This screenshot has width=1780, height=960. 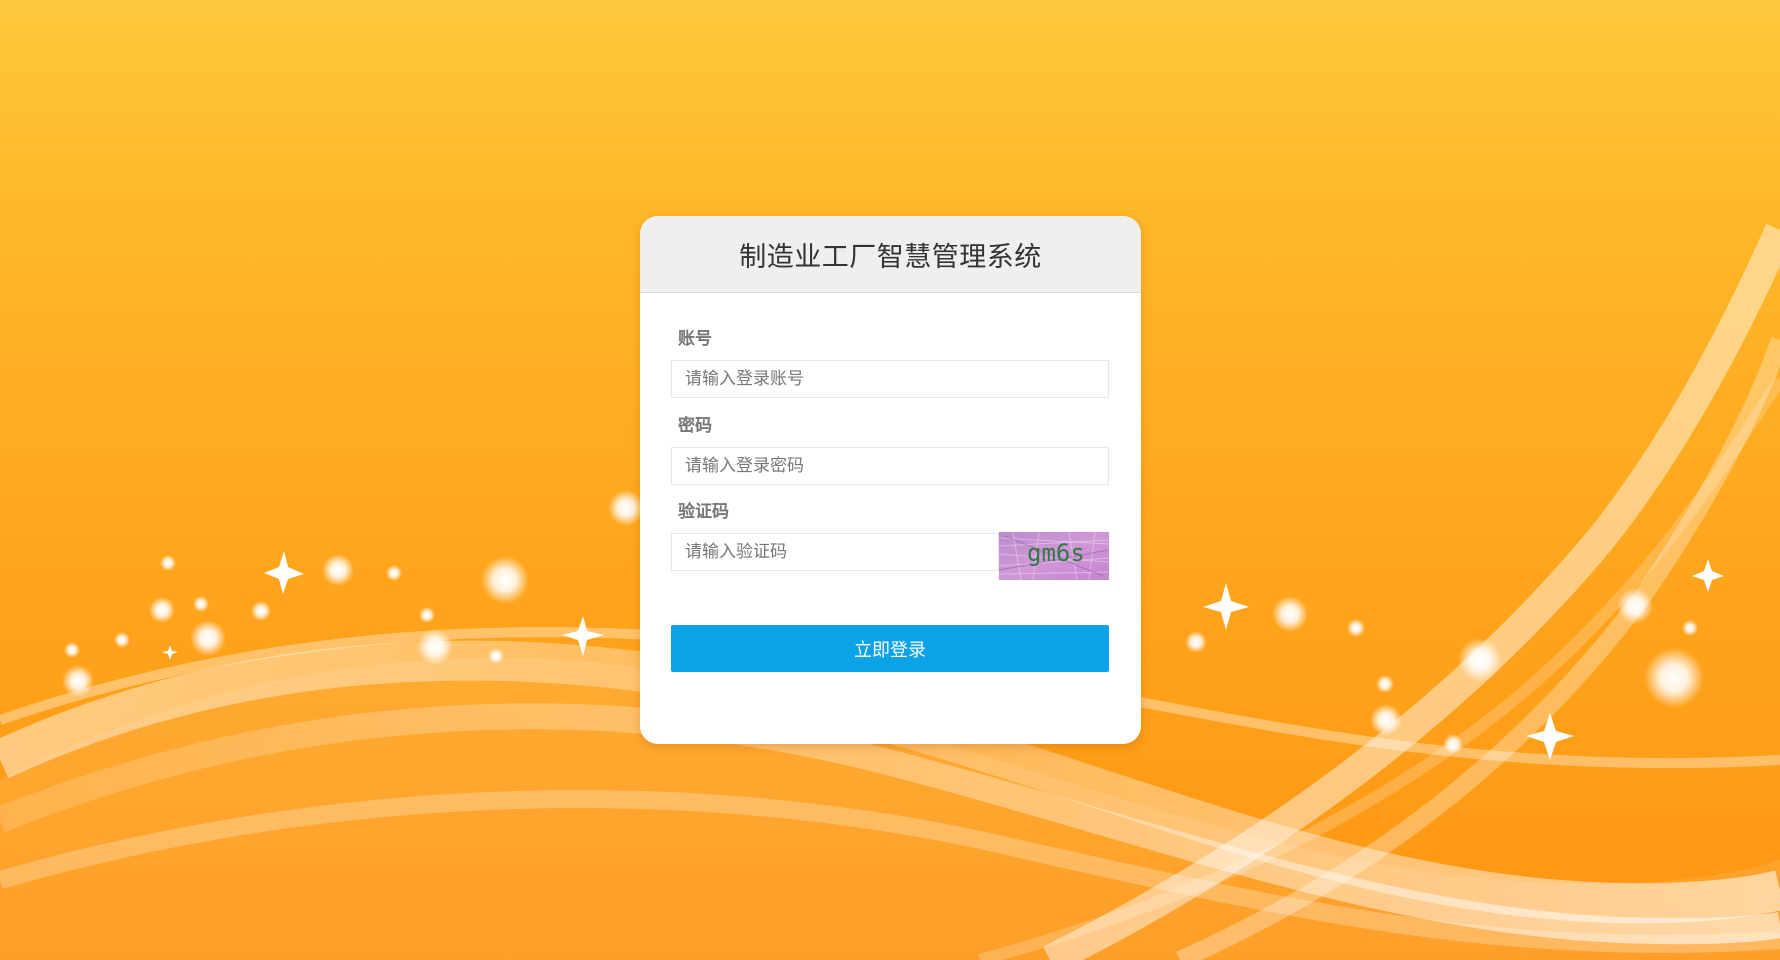 What do you see at coordinates (835, 552) in the screenshot?
I see `captcha-input` at bounding box center [835, 552].